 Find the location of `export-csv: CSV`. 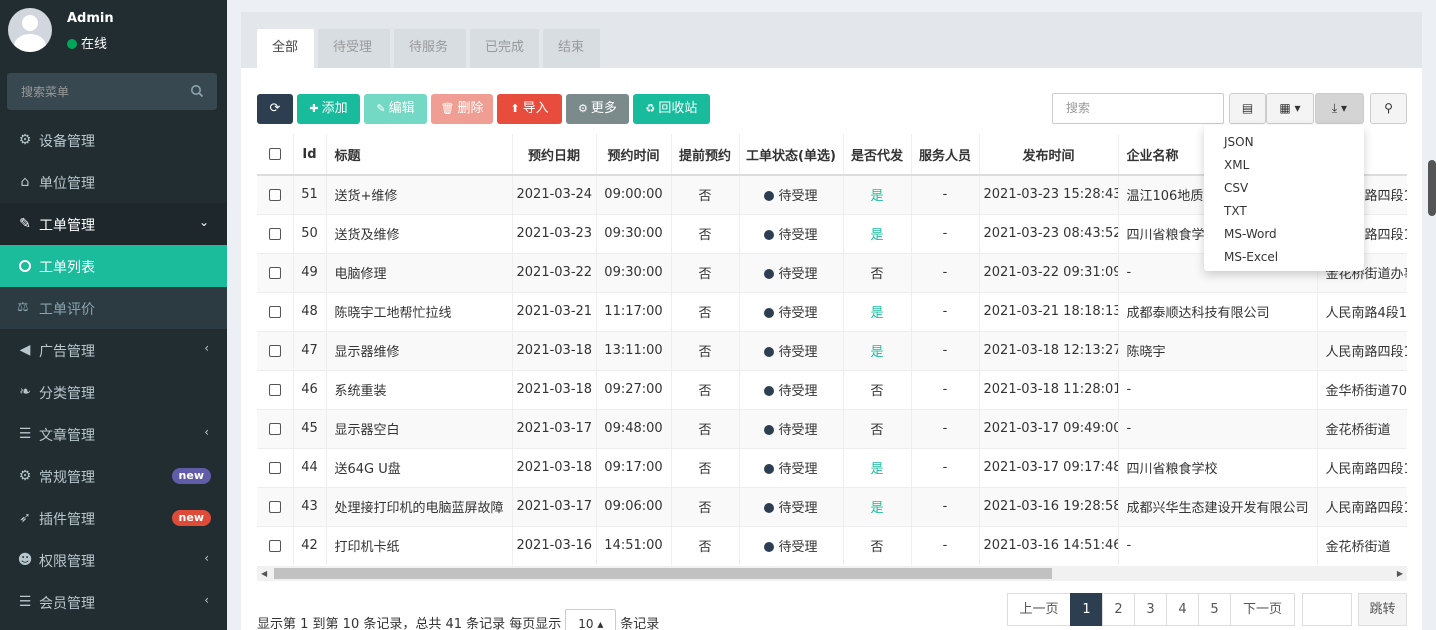

export-csv: CSV is located at coordinates (1236, 188).